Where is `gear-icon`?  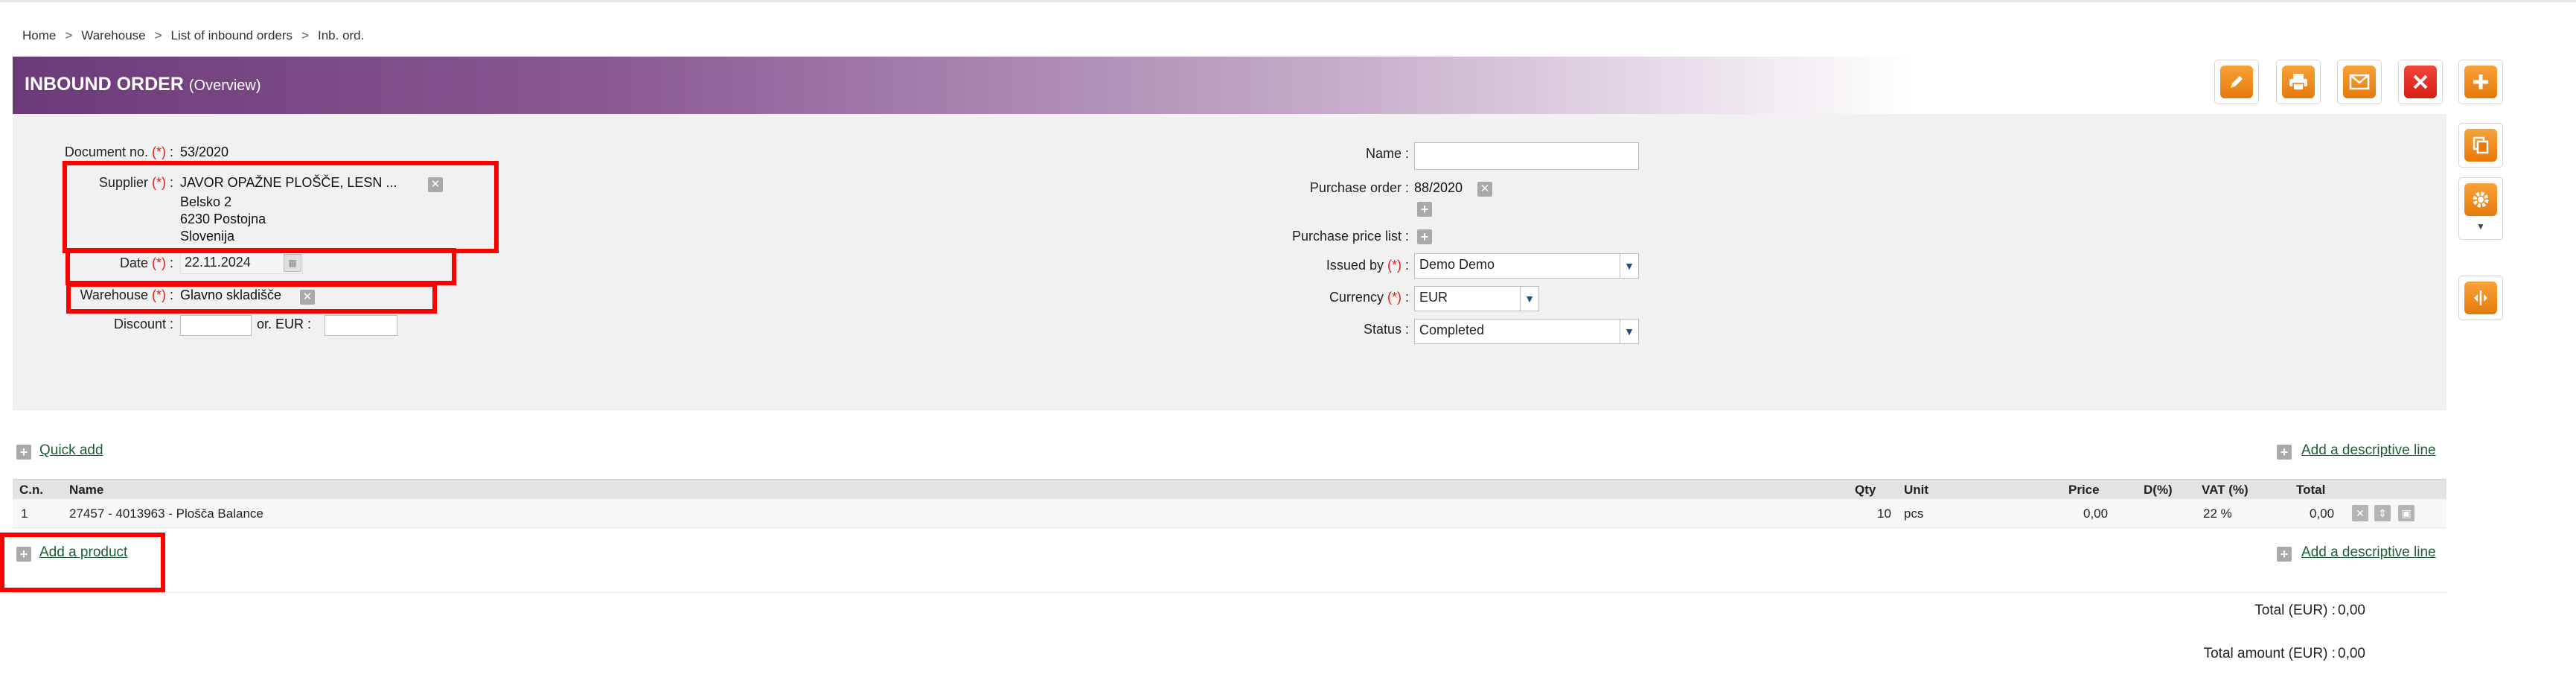 gear-icon is located at coordinates (2480, 200).